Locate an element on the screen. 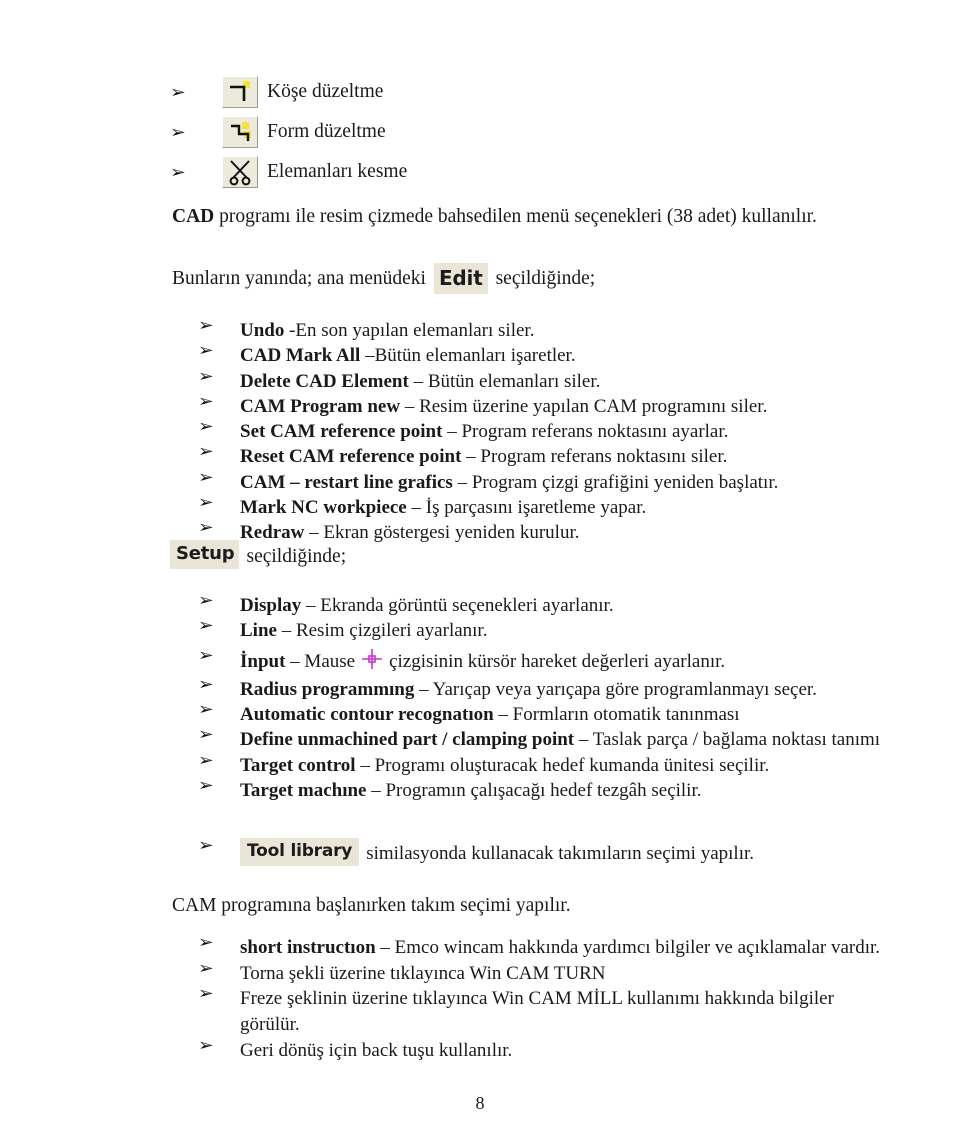 This screenshot has height=1127, width=960. menu-item-term: Radius programmıng is located at coordinates (327, 689).